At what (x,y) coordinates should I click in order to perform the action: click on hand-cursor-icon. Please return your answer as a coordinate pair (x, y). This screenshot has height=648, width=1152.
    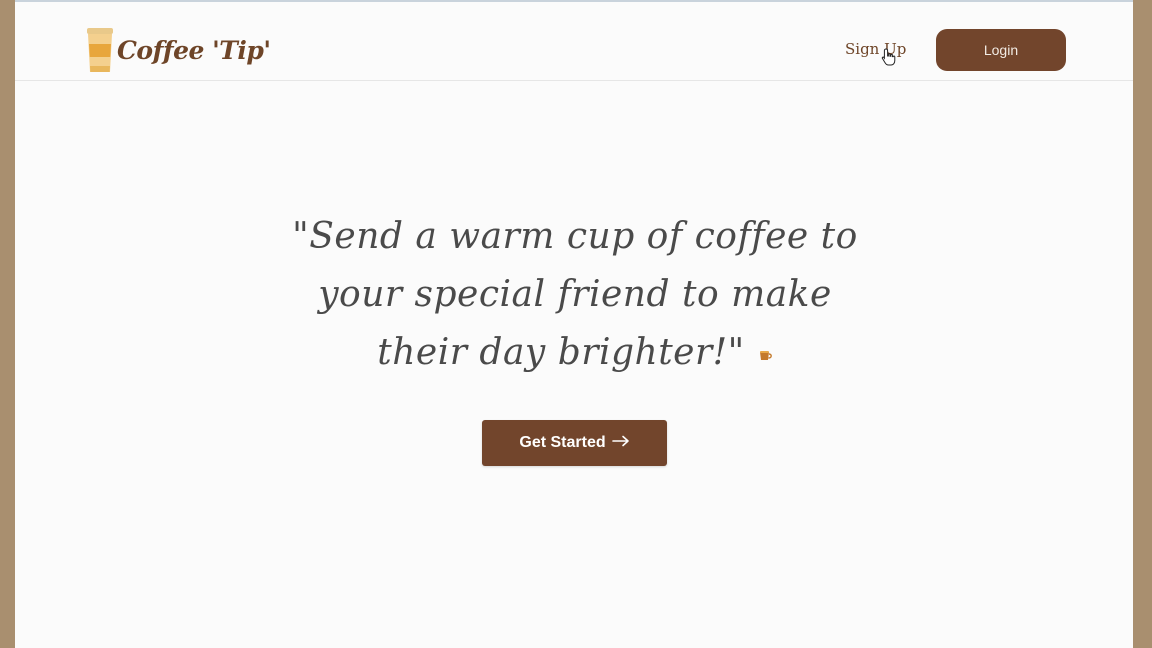
    Looking at the image, I should click on (889, 59).